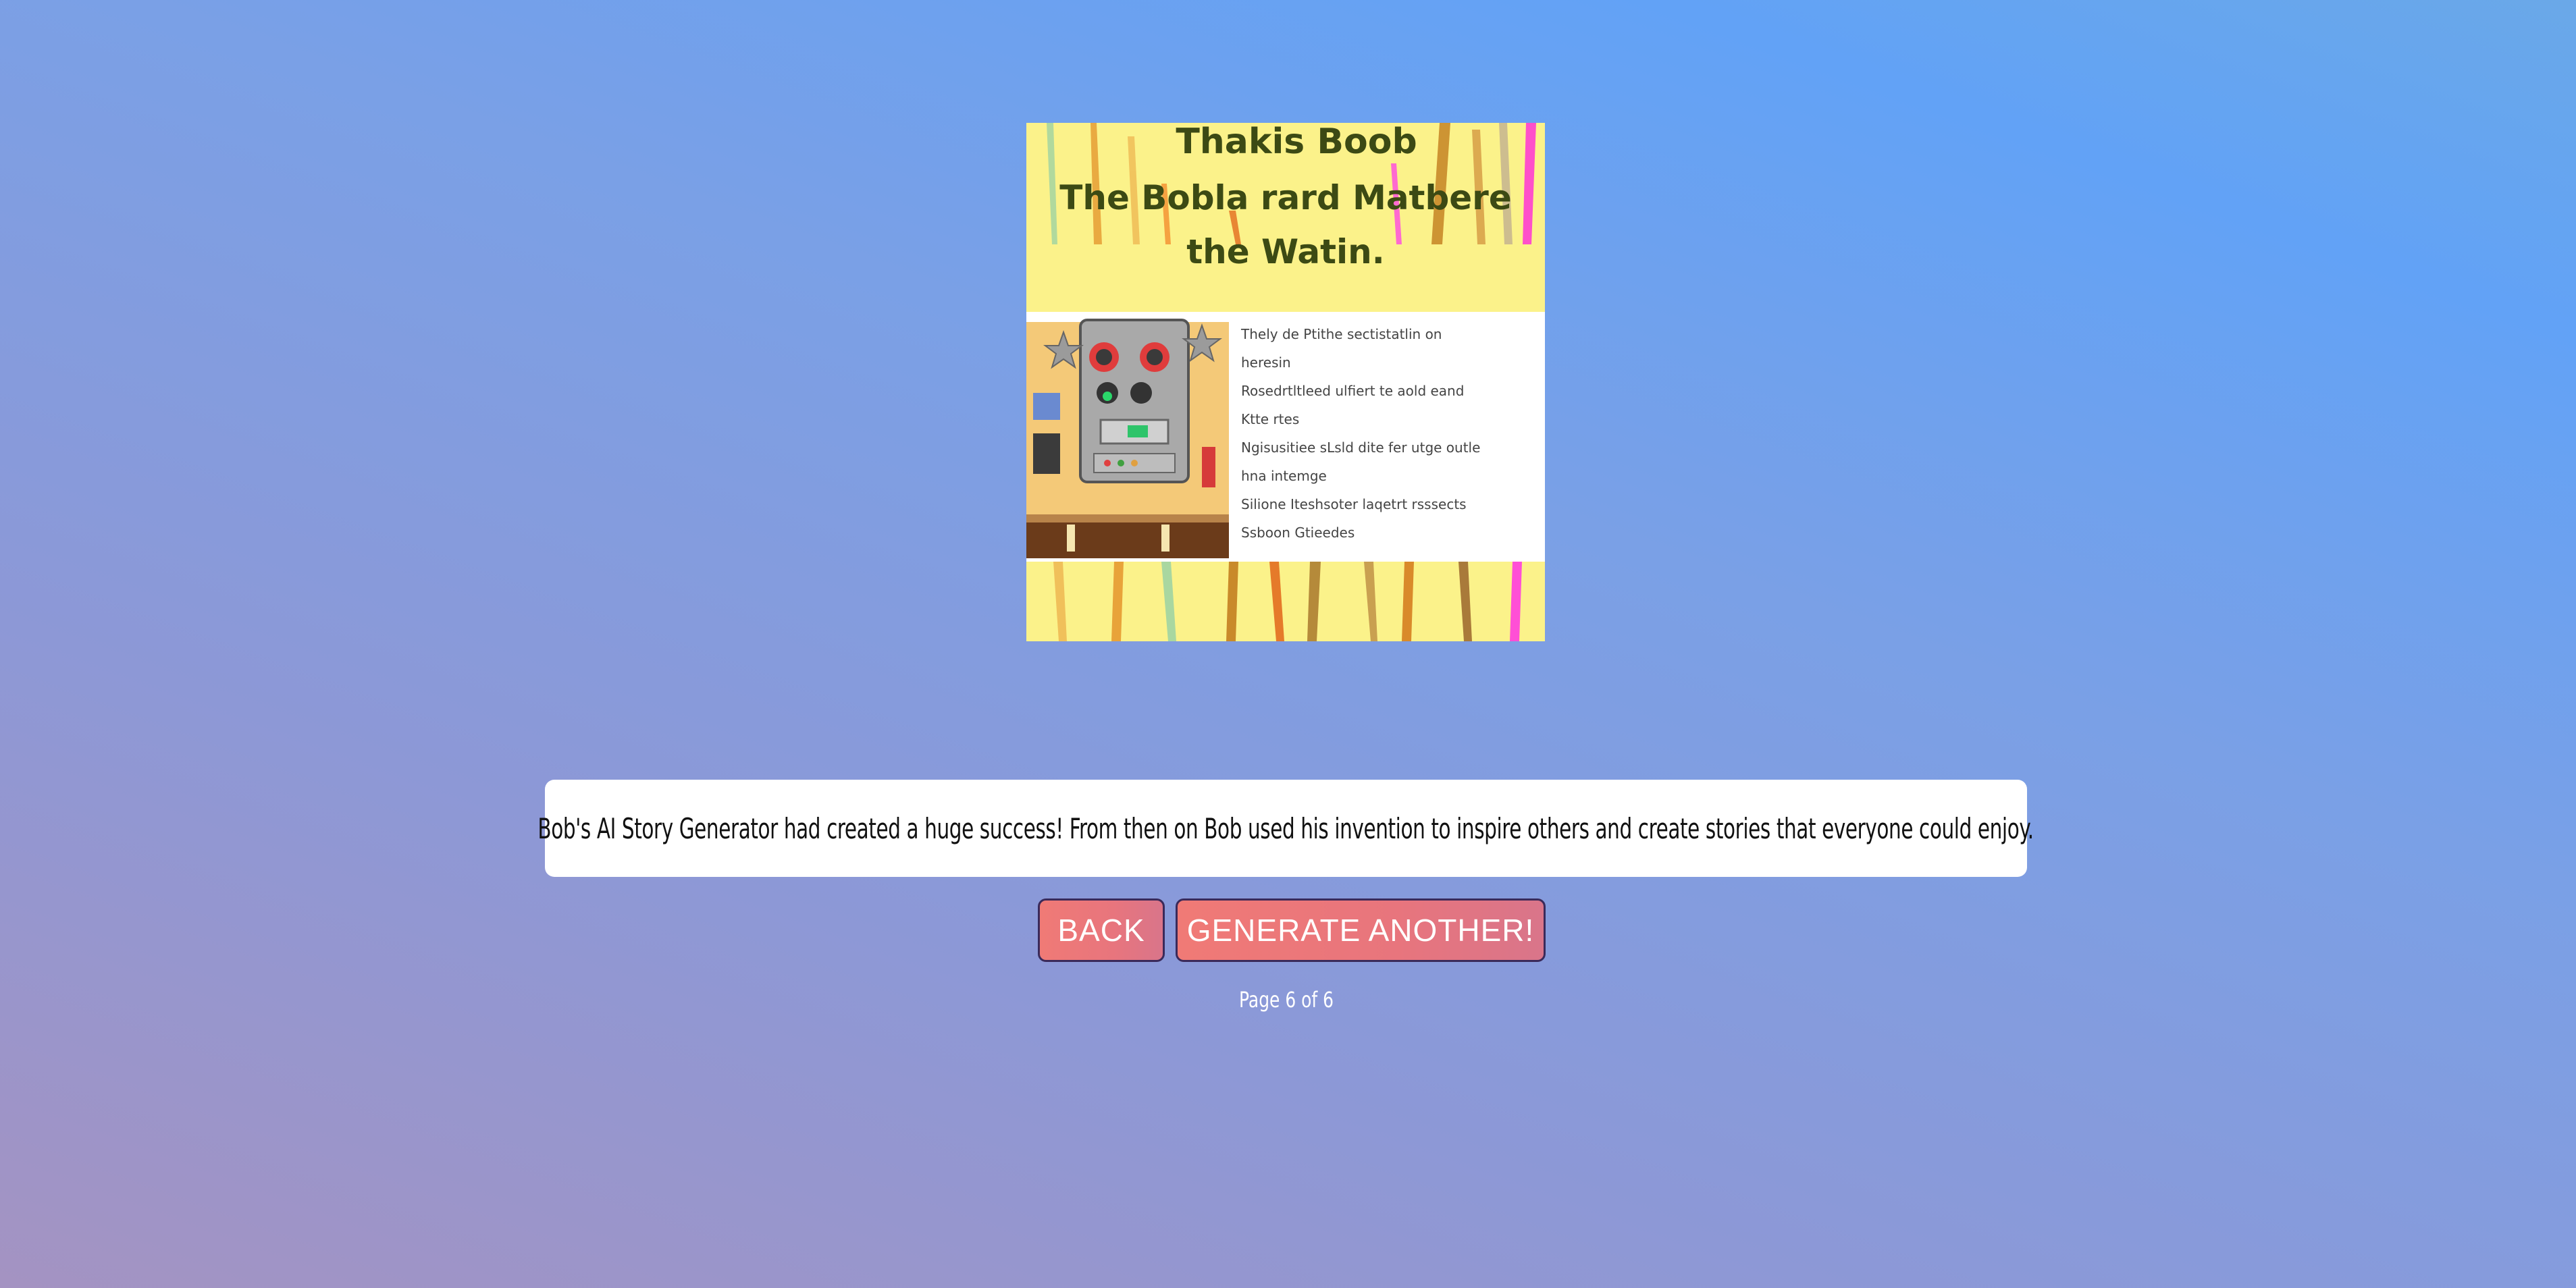 The height and width of the screenshot is (1288, 2576). Describe the element at coordinates (1285, 197) in the screenshot. I see `illustration-title-line-2: The Bobla rard Matbere` at that location.